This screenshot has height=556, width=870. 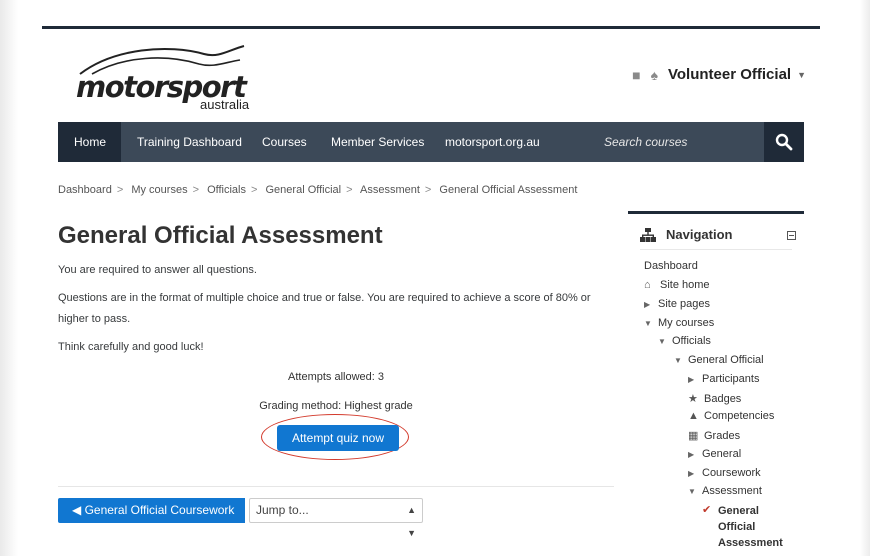 I want to click on nav-node-site-home: ⌂ Site home, so click(x=677, y=285).